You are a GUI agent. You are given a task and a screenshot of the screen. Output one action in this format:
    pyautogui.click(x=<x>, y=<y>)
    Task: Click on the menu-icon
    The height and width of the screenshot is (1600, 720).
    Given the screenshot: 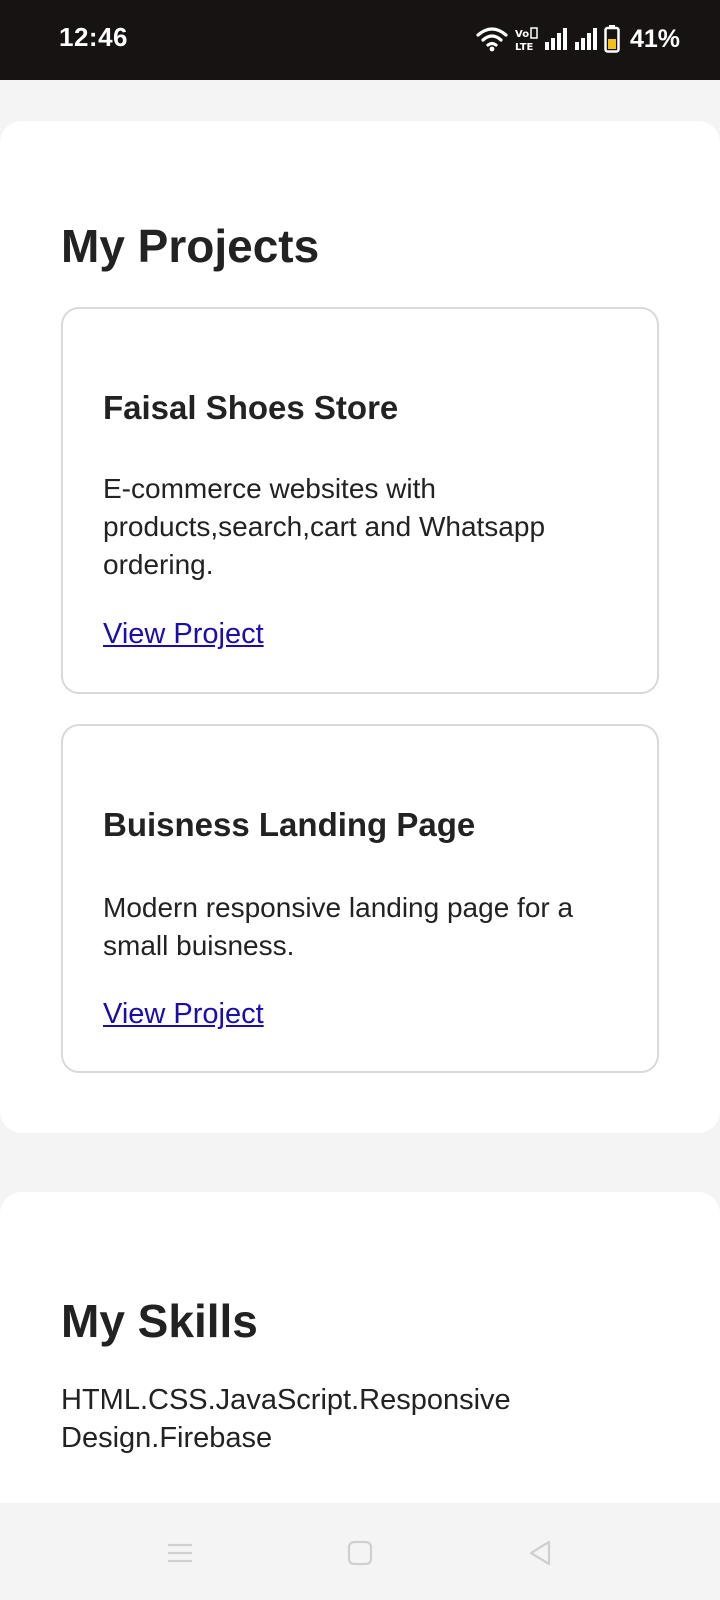 What is the action you would take?
    pyautogui.click(x=180, y=1553)
    